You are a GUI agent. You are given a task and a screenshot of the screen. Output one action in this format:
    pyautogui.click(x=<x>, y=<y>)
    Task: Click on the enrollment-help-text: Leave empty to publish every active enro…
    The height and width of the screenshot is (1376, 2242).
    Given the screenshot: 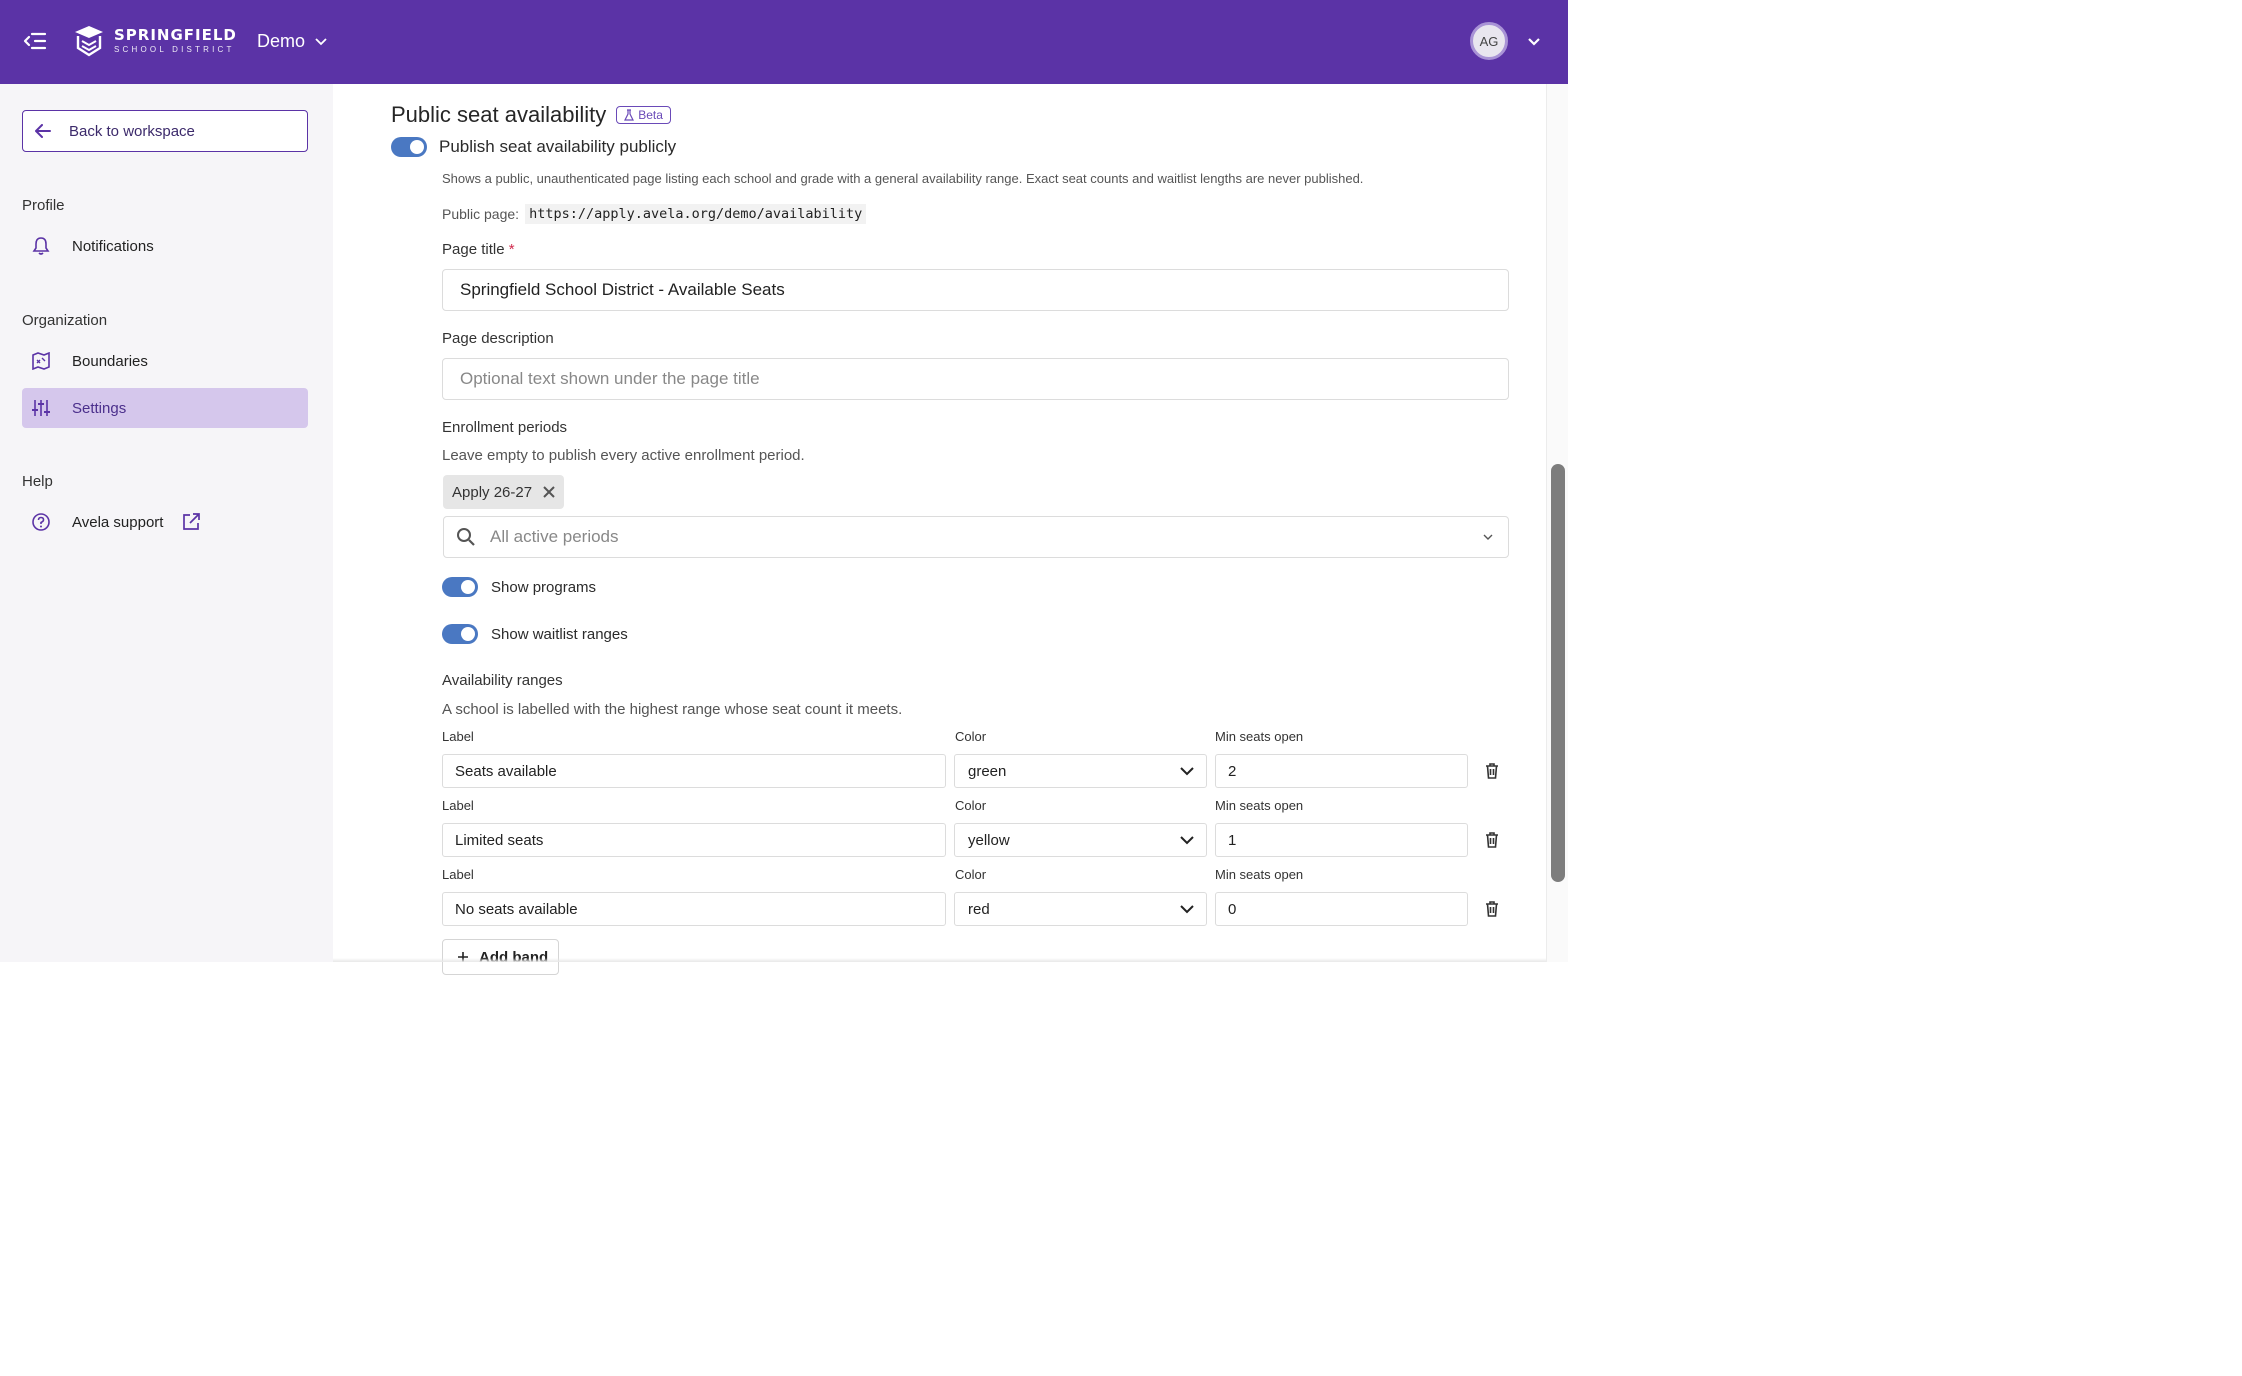 What is the action you would take?
    pyautogui.click(x=623, y=455)
    